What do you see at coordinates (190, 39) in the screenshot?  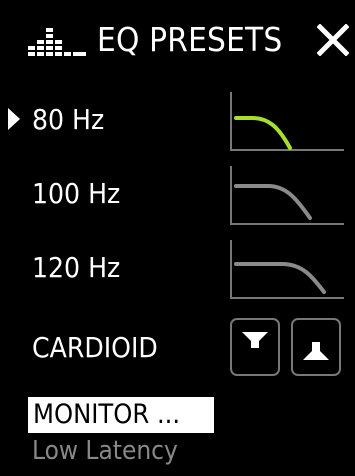 I see `page-title: EQ PRESETS` at bounding box center [190, 39].